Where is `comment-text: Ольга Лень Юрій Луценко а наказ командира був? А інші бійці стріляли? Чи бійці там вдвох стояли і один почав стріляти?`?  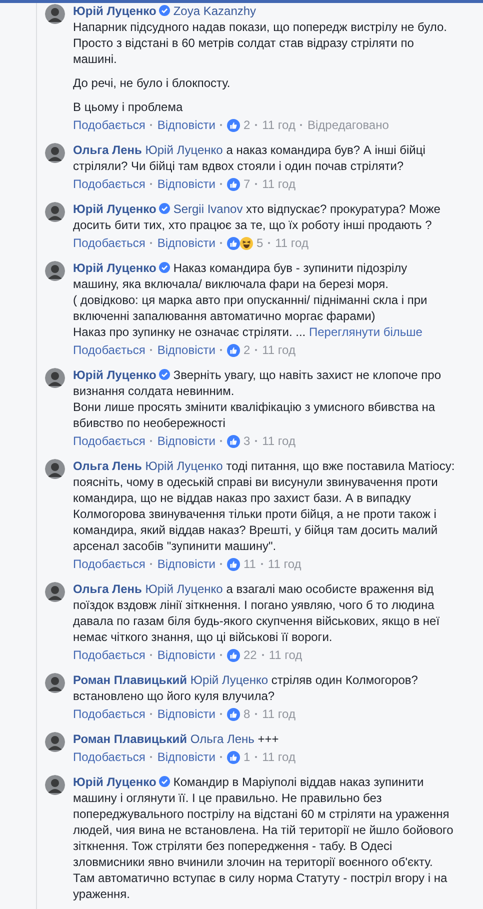 comment-text: Ольга Лень Юрій Луценко а наказ командира був? А інші бійці стріляли? Чи бійці там вдвох стояли і один почав стріляти? is located at coordinates (249, 158).